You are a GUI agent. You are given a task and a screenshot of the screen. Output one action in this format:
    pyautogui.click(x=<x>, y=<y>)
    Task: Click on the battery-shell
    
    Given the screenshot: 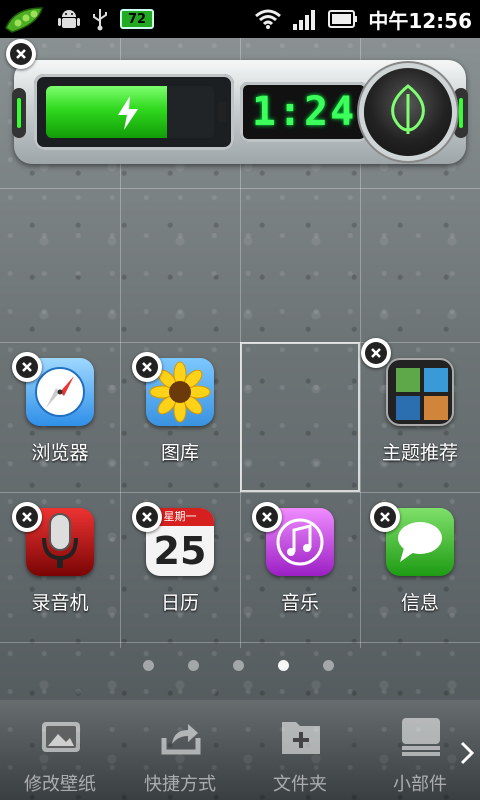 What is the action you would take?
    pyautogui.click(x=130, y=112)
    